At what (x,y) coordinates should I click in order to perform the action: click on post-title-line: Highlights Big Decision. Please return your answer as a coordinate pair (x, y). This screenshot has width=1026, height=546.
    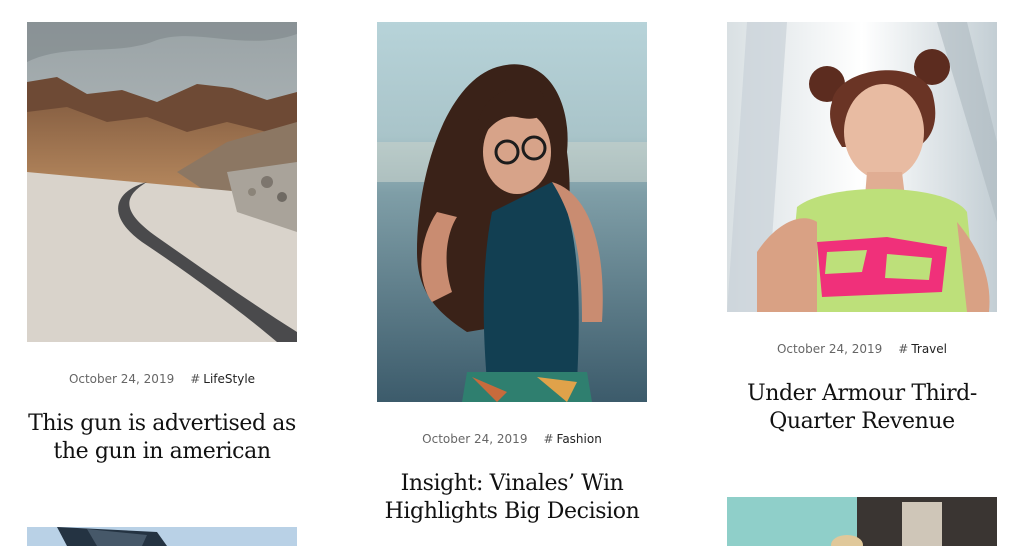
    Looking at the image, I should click on (512, 511).